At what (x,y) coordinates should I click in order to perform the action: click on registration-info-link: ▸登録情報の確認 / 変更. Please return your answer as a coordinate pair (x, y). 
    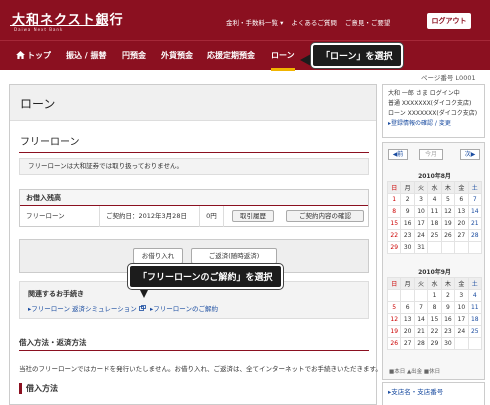
    Looking at the image, I should click on (433, 124).